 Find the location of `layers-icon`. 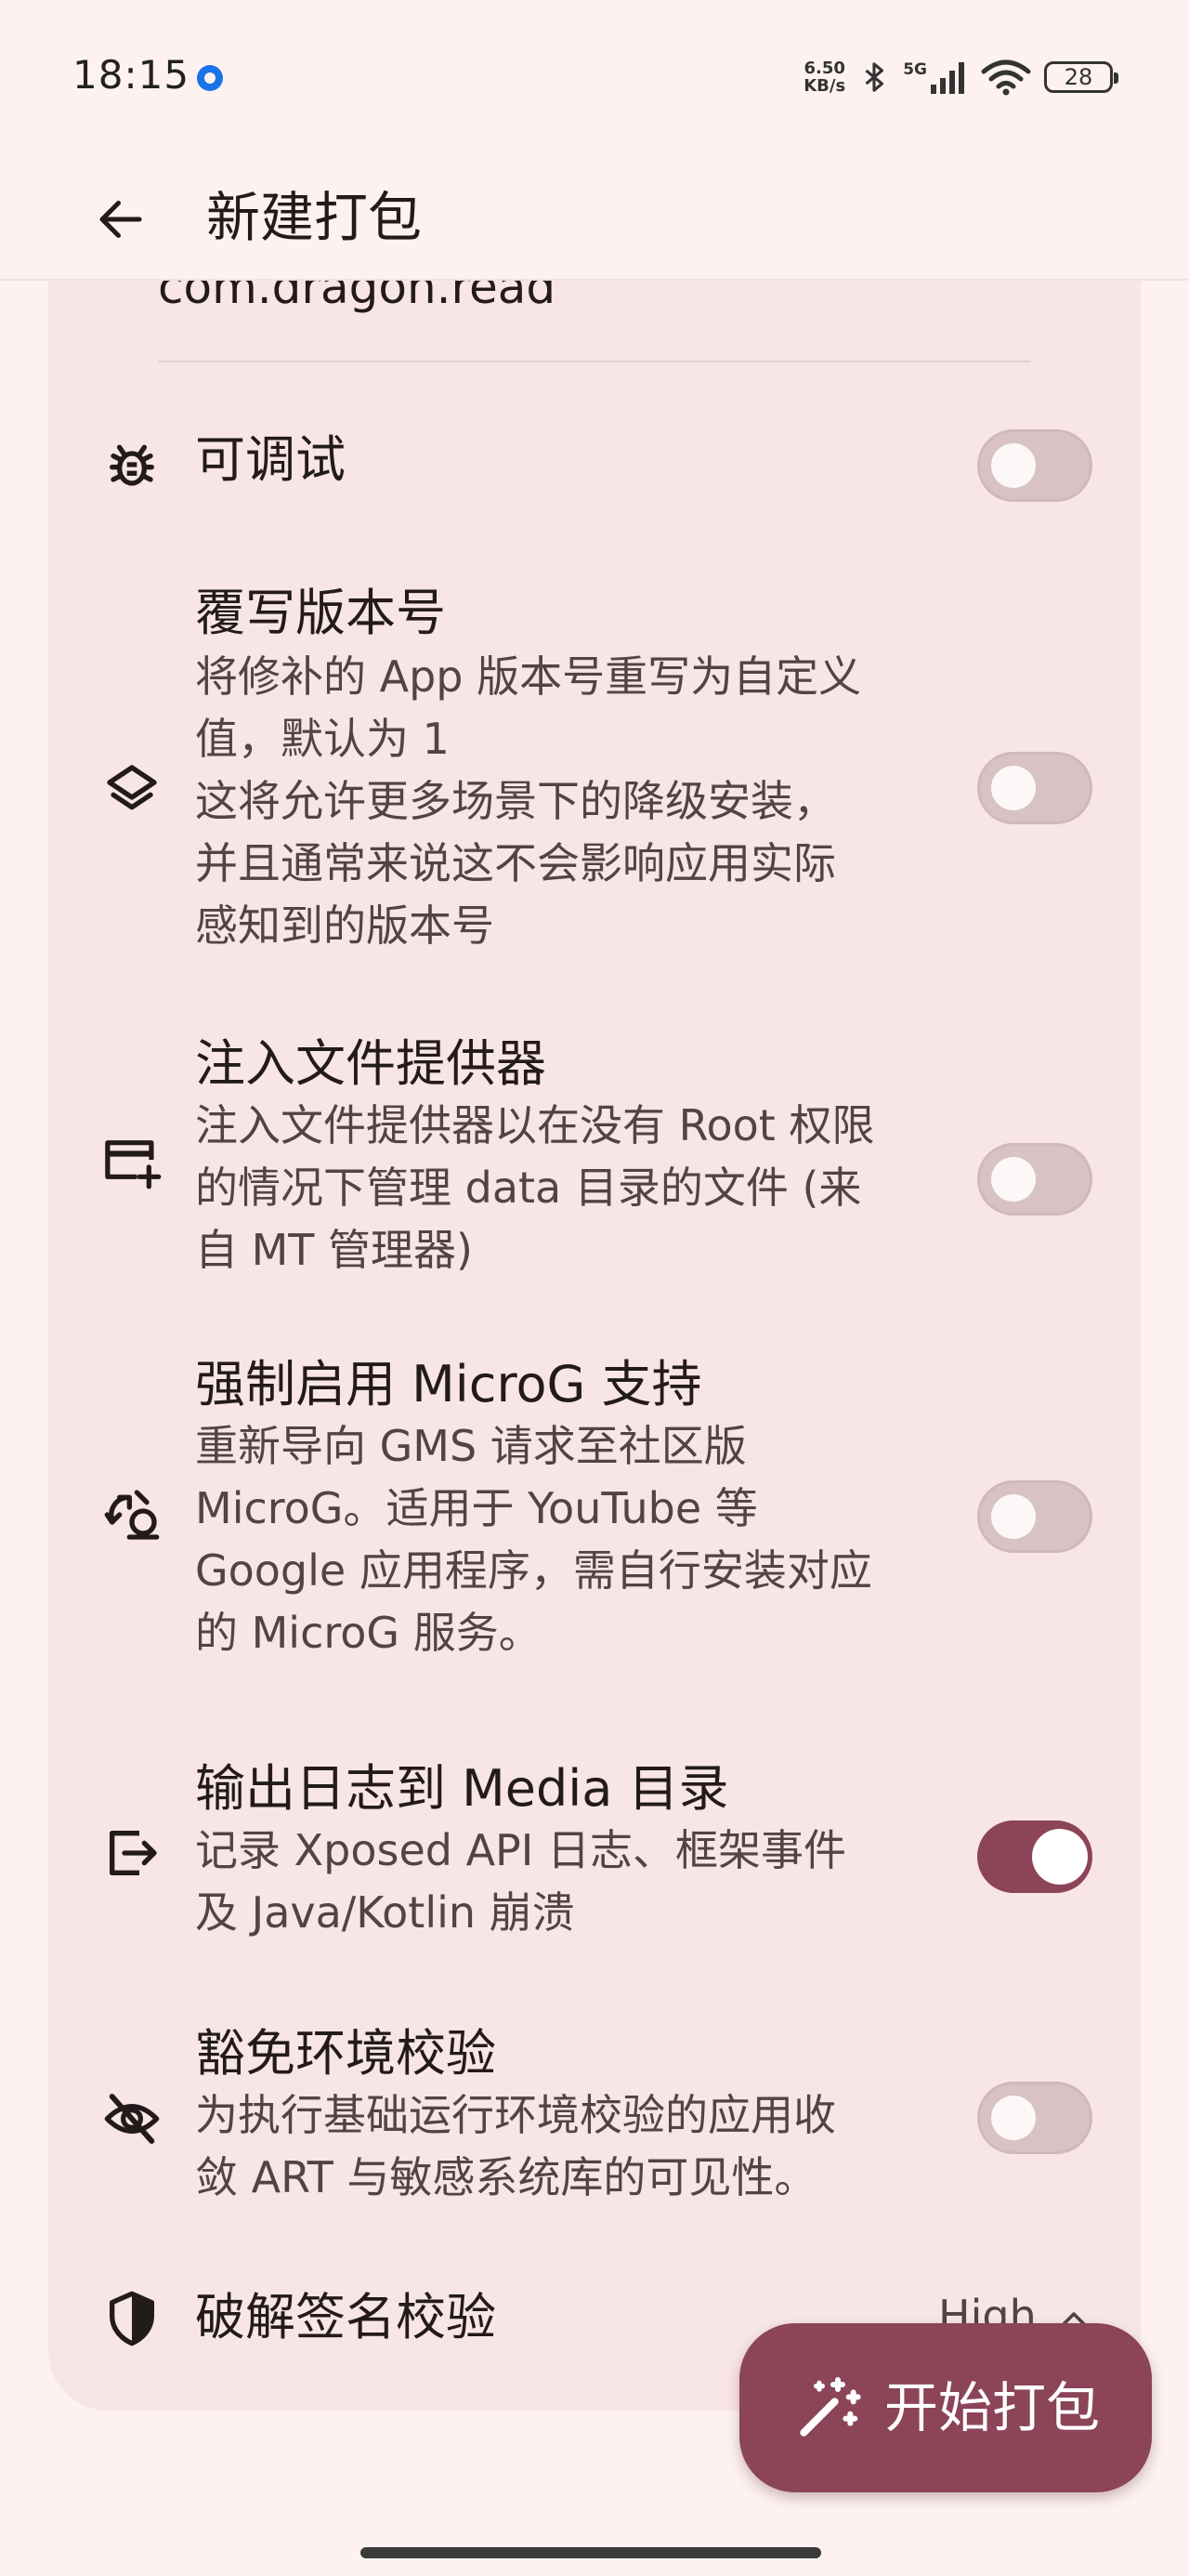

layers-icon is located at coordinates (132, 790).